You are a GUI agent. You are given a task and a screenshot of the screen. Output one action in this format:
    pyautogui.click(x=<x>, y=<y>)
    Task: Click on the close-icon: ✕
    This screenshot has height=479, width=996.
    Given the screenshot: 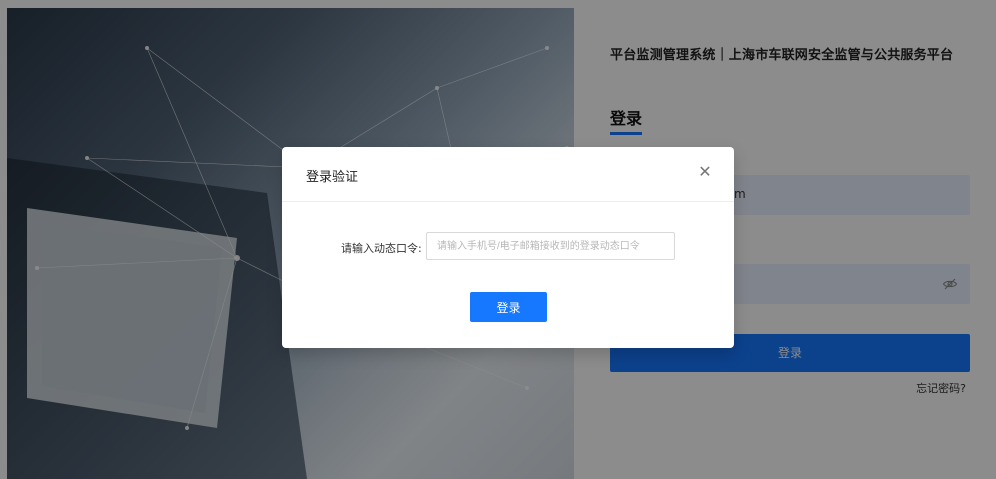 What is the action you would take?
    pyautogui.click(x=705, y=172)
    